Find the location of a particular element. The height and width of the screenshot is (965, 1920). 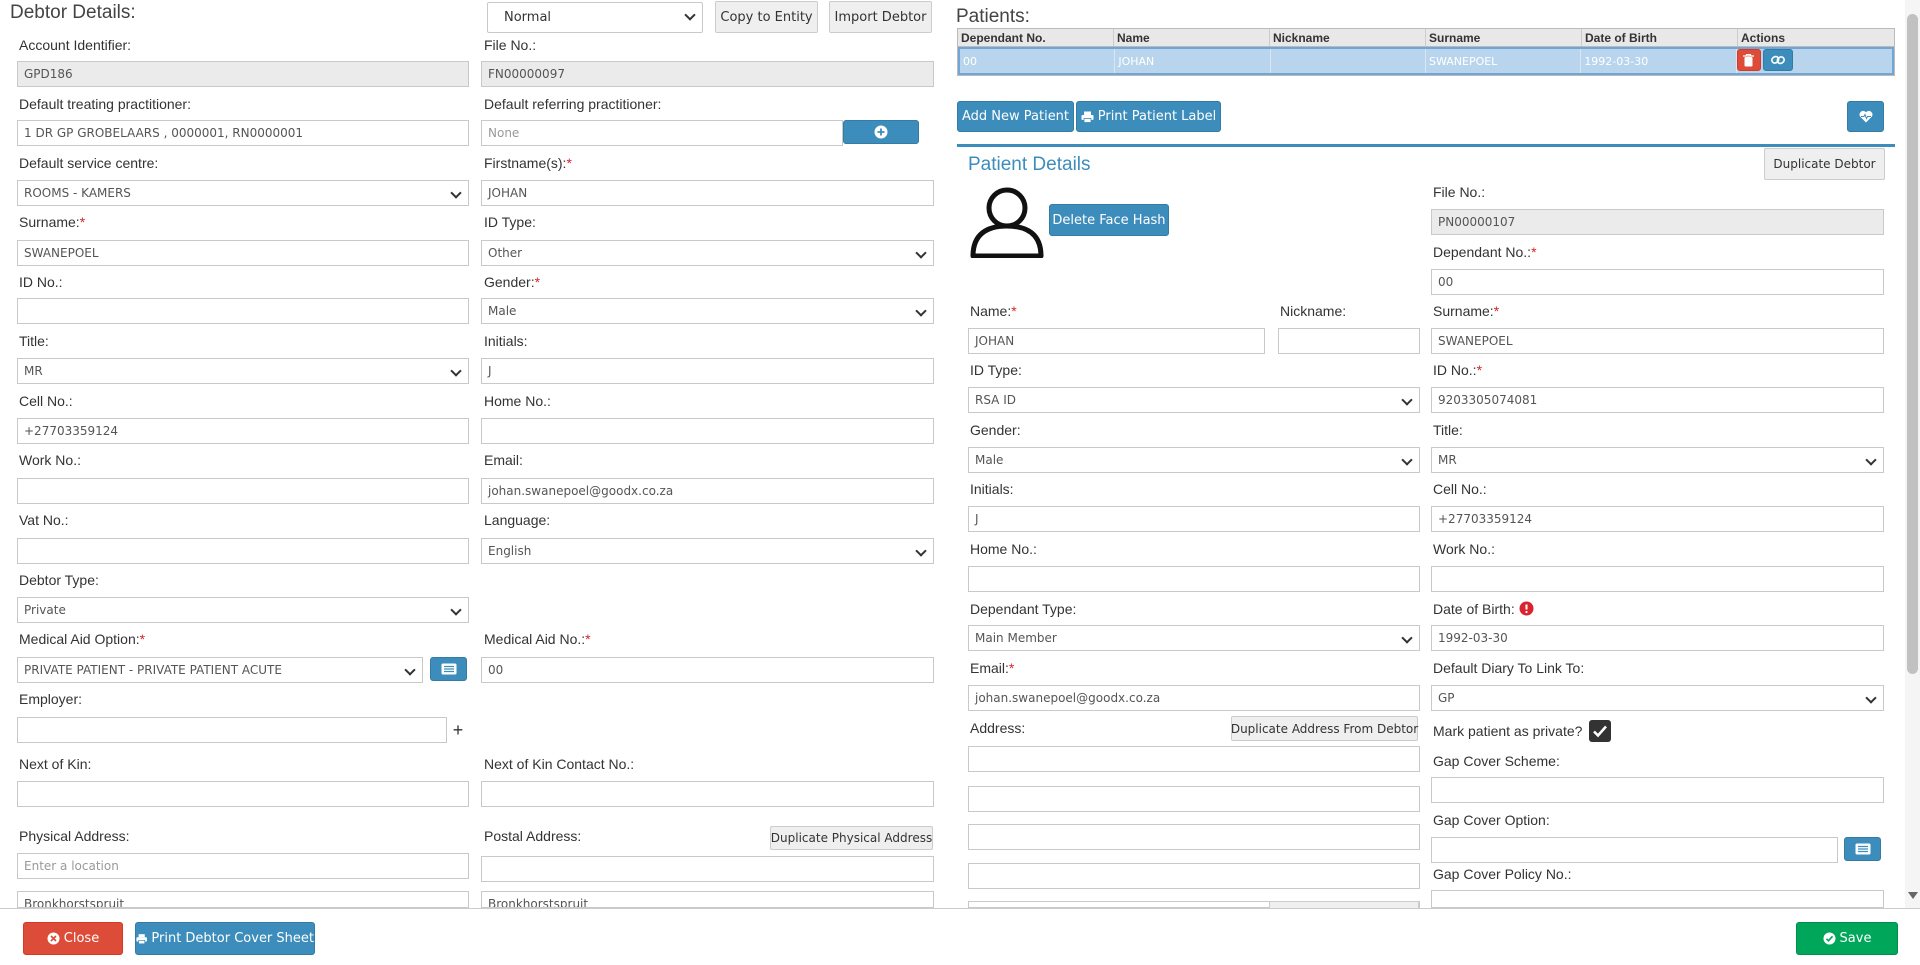

postal-address-line2-field: Bronkhorstspruit is located at coordinates (707, 899).